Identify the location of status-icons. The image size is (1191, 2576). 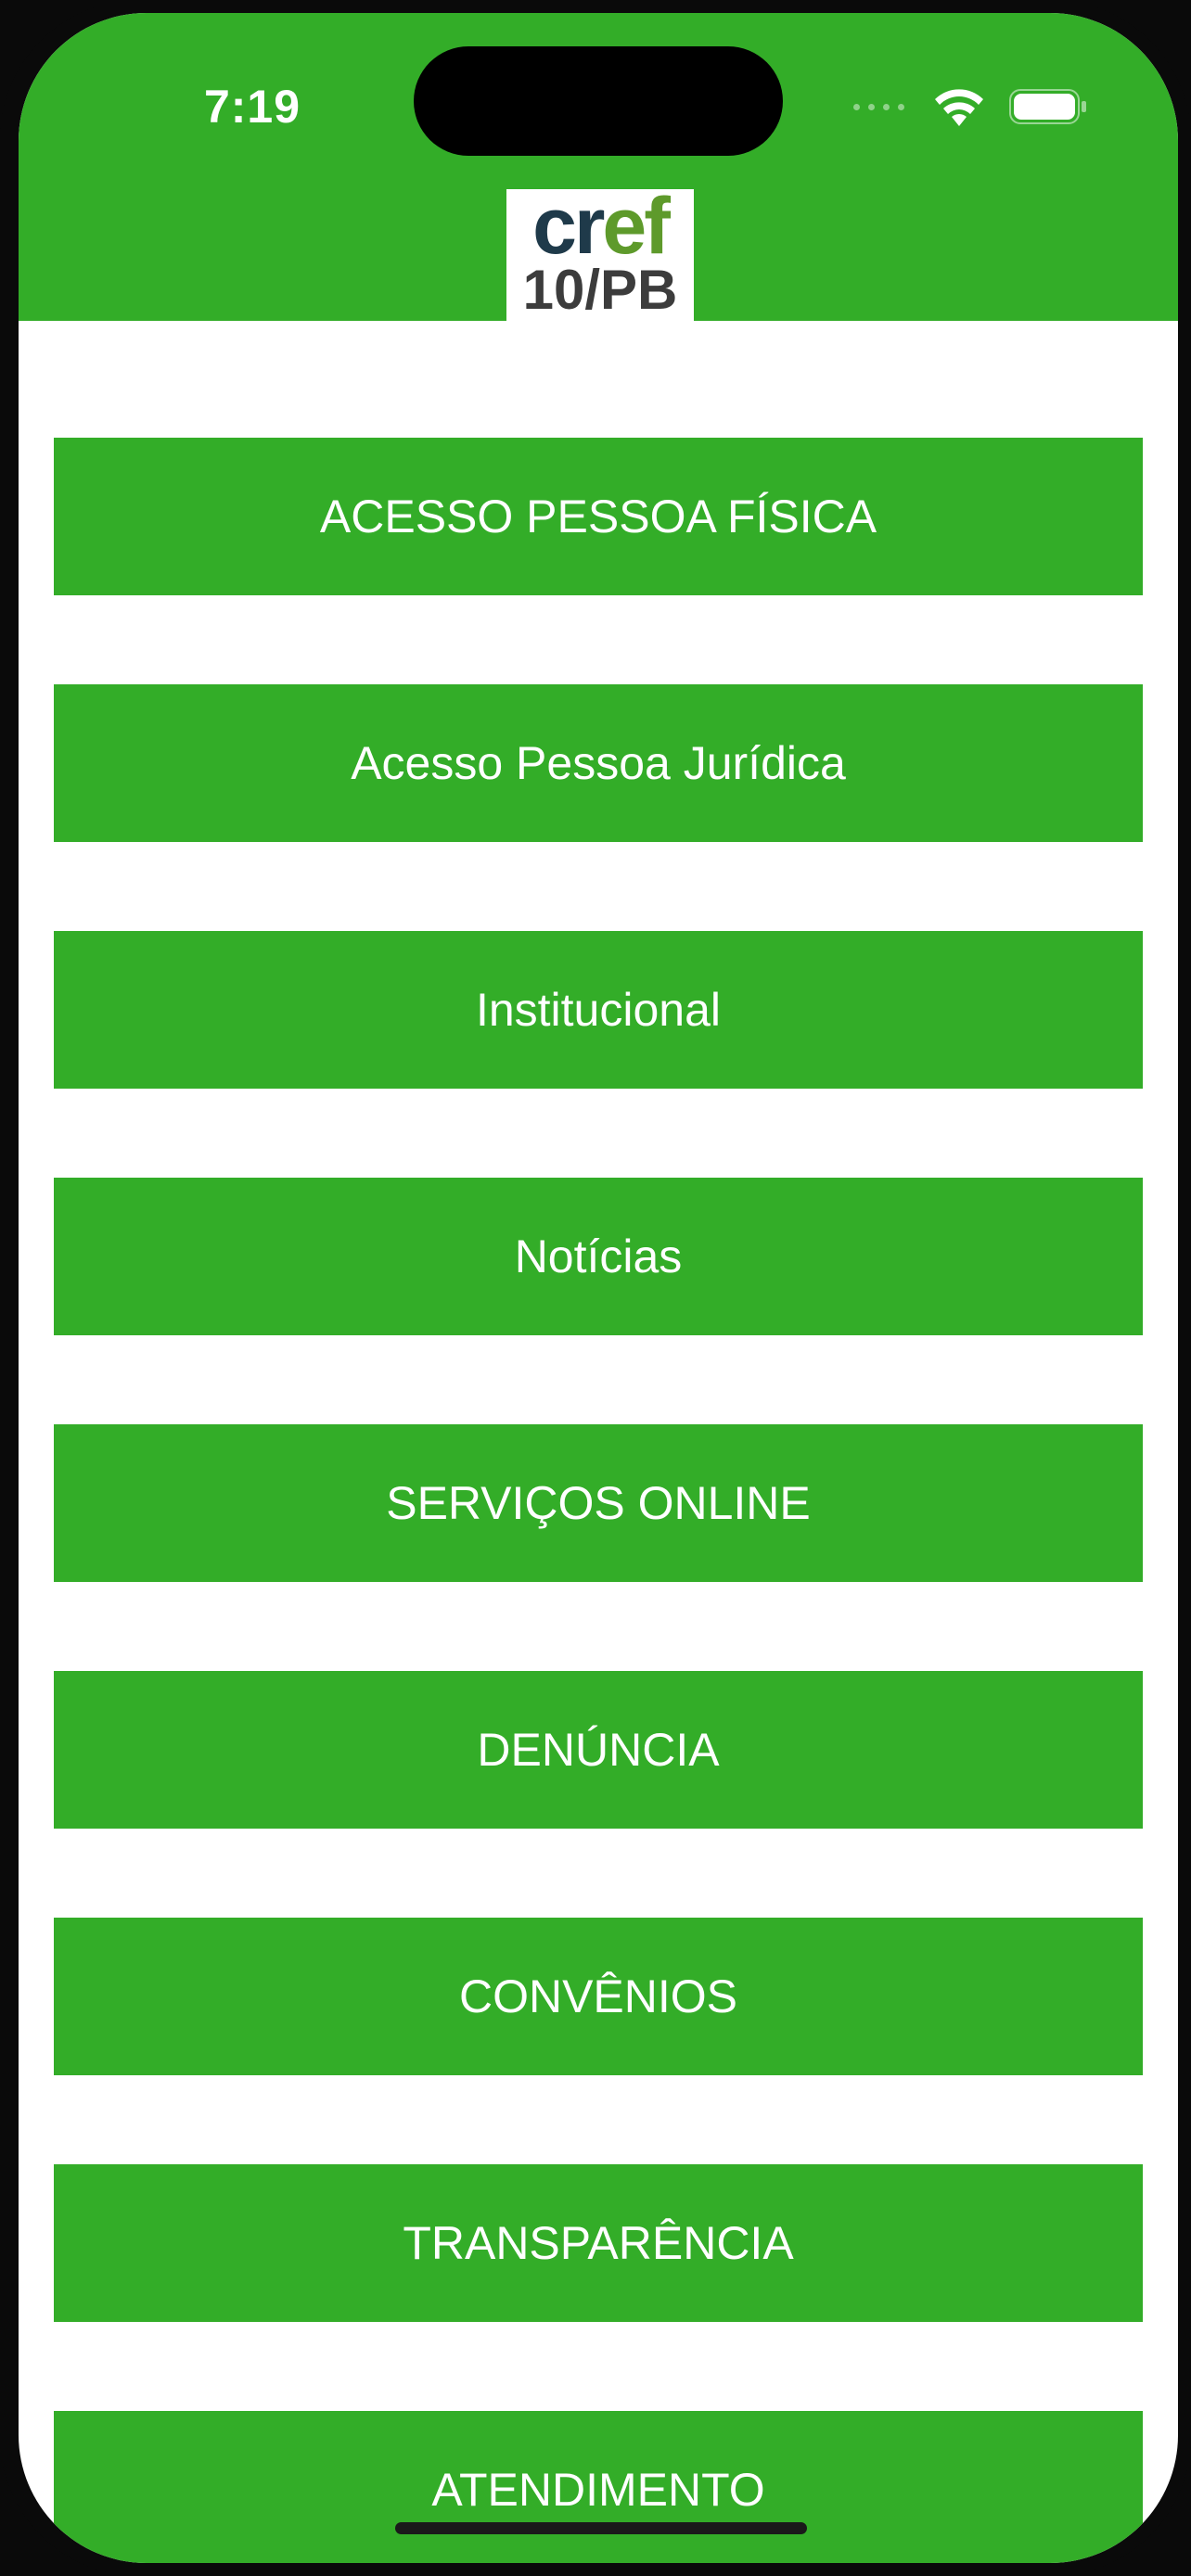
(983, 108).